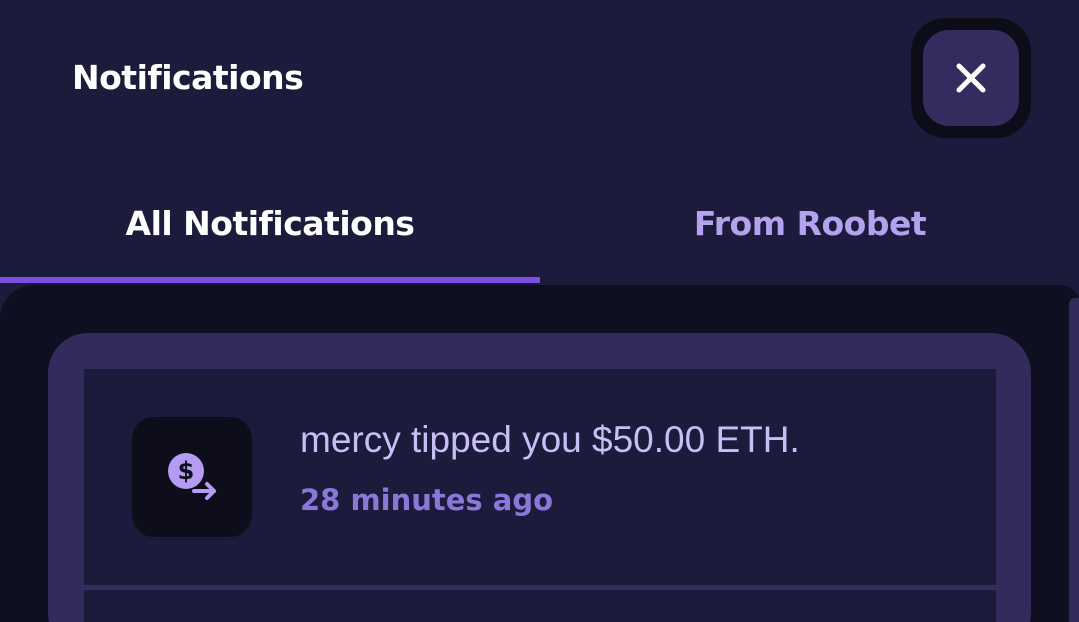 The height and width of the screenshot is (622, 1079). I want to click on notification-icon-box: $, so click(192, 477).